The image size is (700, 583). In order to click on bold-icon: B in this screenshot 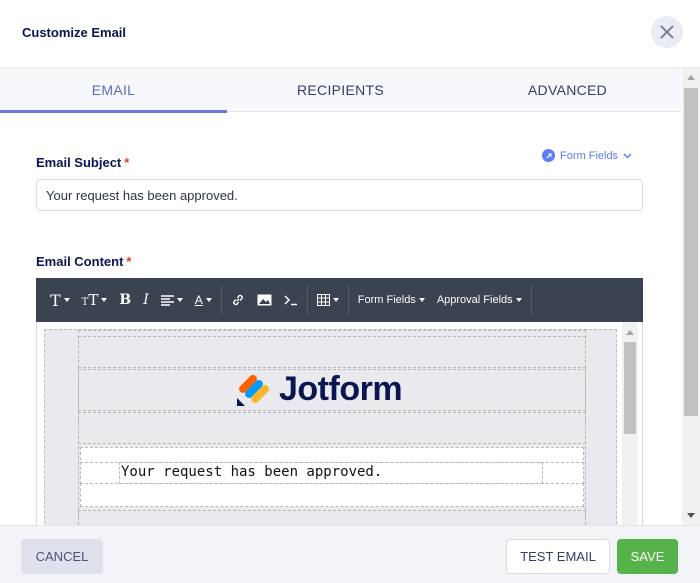, I will do `click(125, 300)`.